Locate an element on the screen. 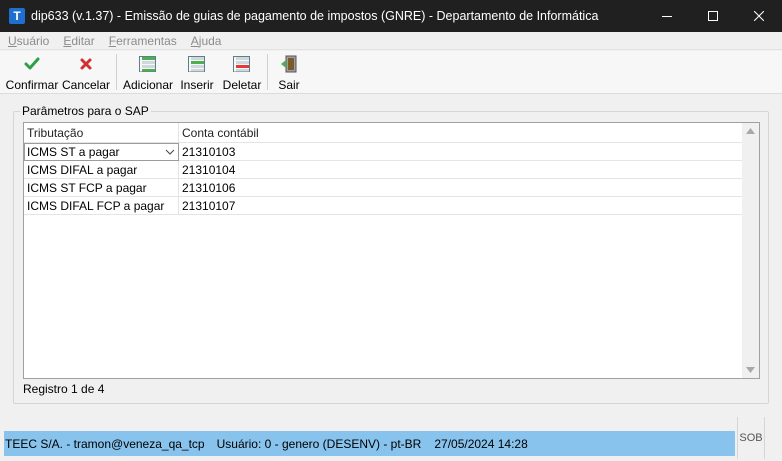  menu-ferramentas: Ferramentas is located at coordinates (143, 41).